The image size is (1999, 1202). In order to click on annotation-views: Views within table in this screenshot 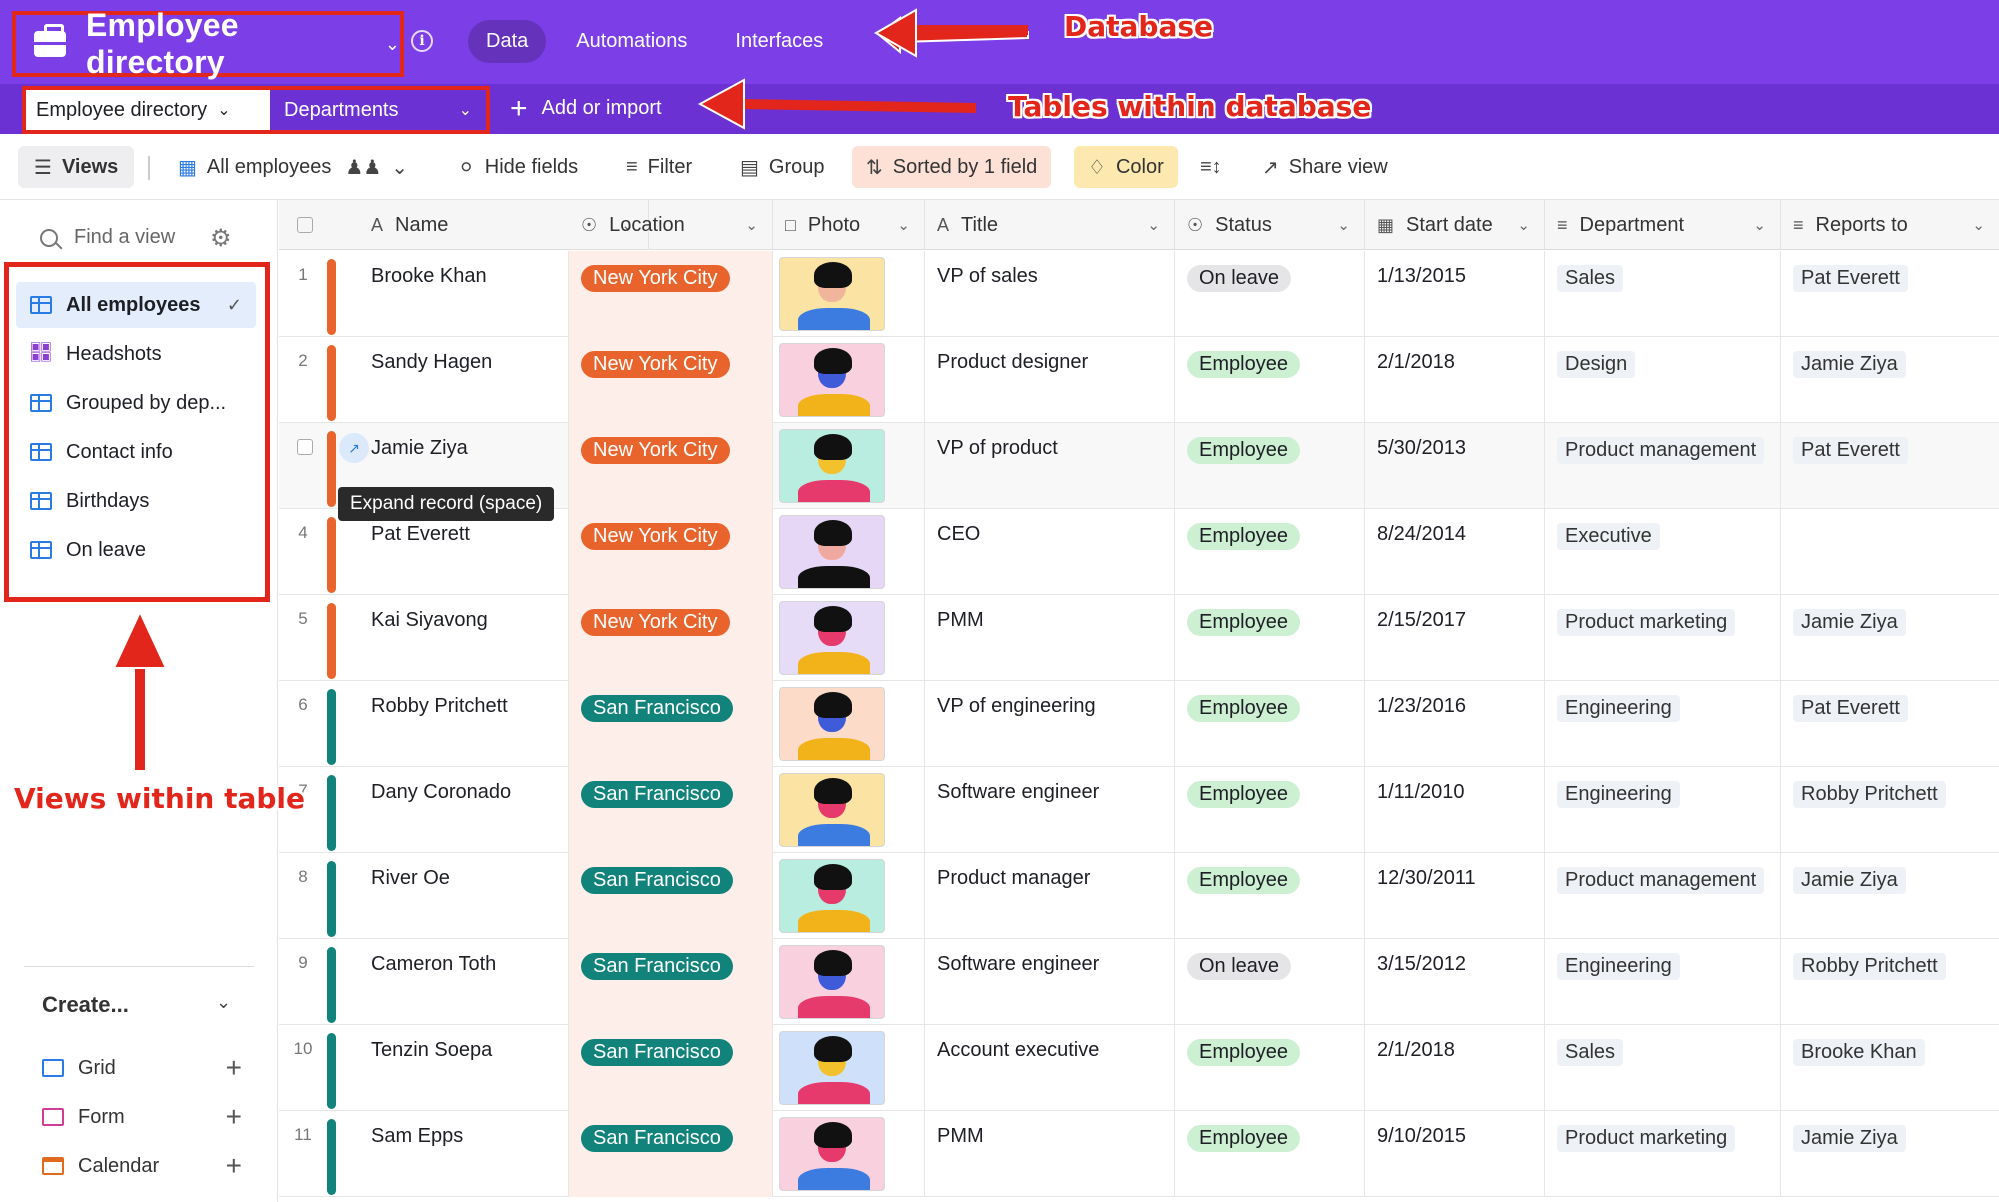, I will do `click(160, 798)`.